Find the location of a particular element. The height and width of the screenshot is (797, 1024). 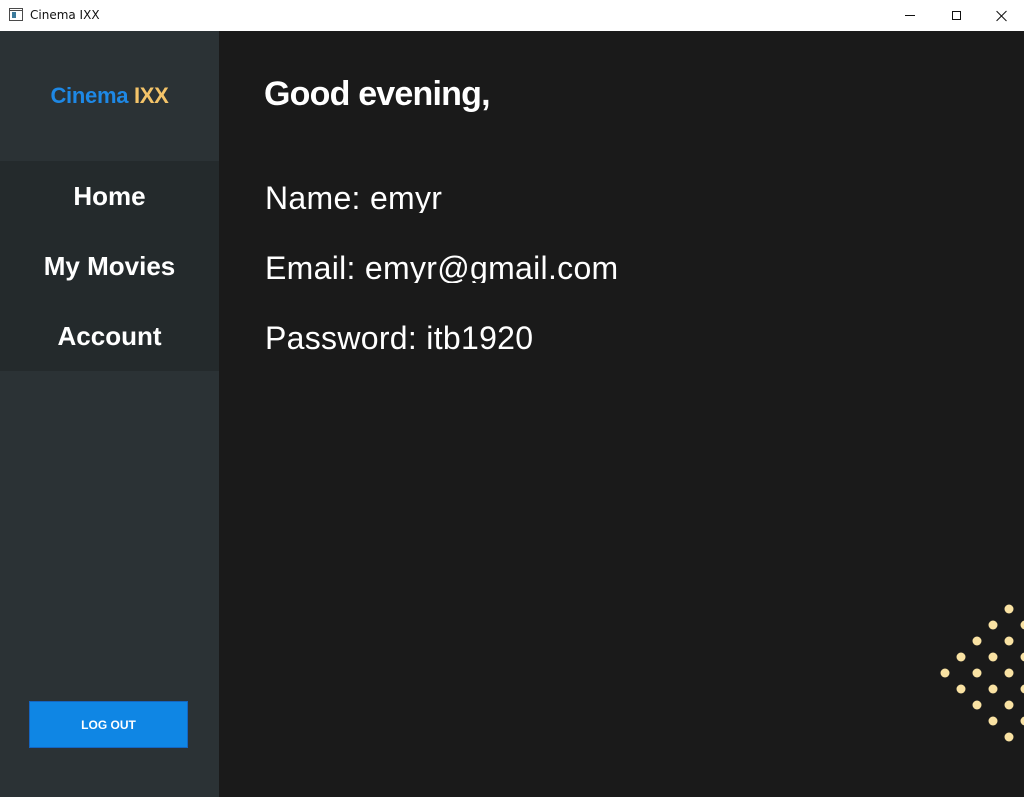

sidebar-item-my-movies: My Movies is located at coordinates (109, 266).